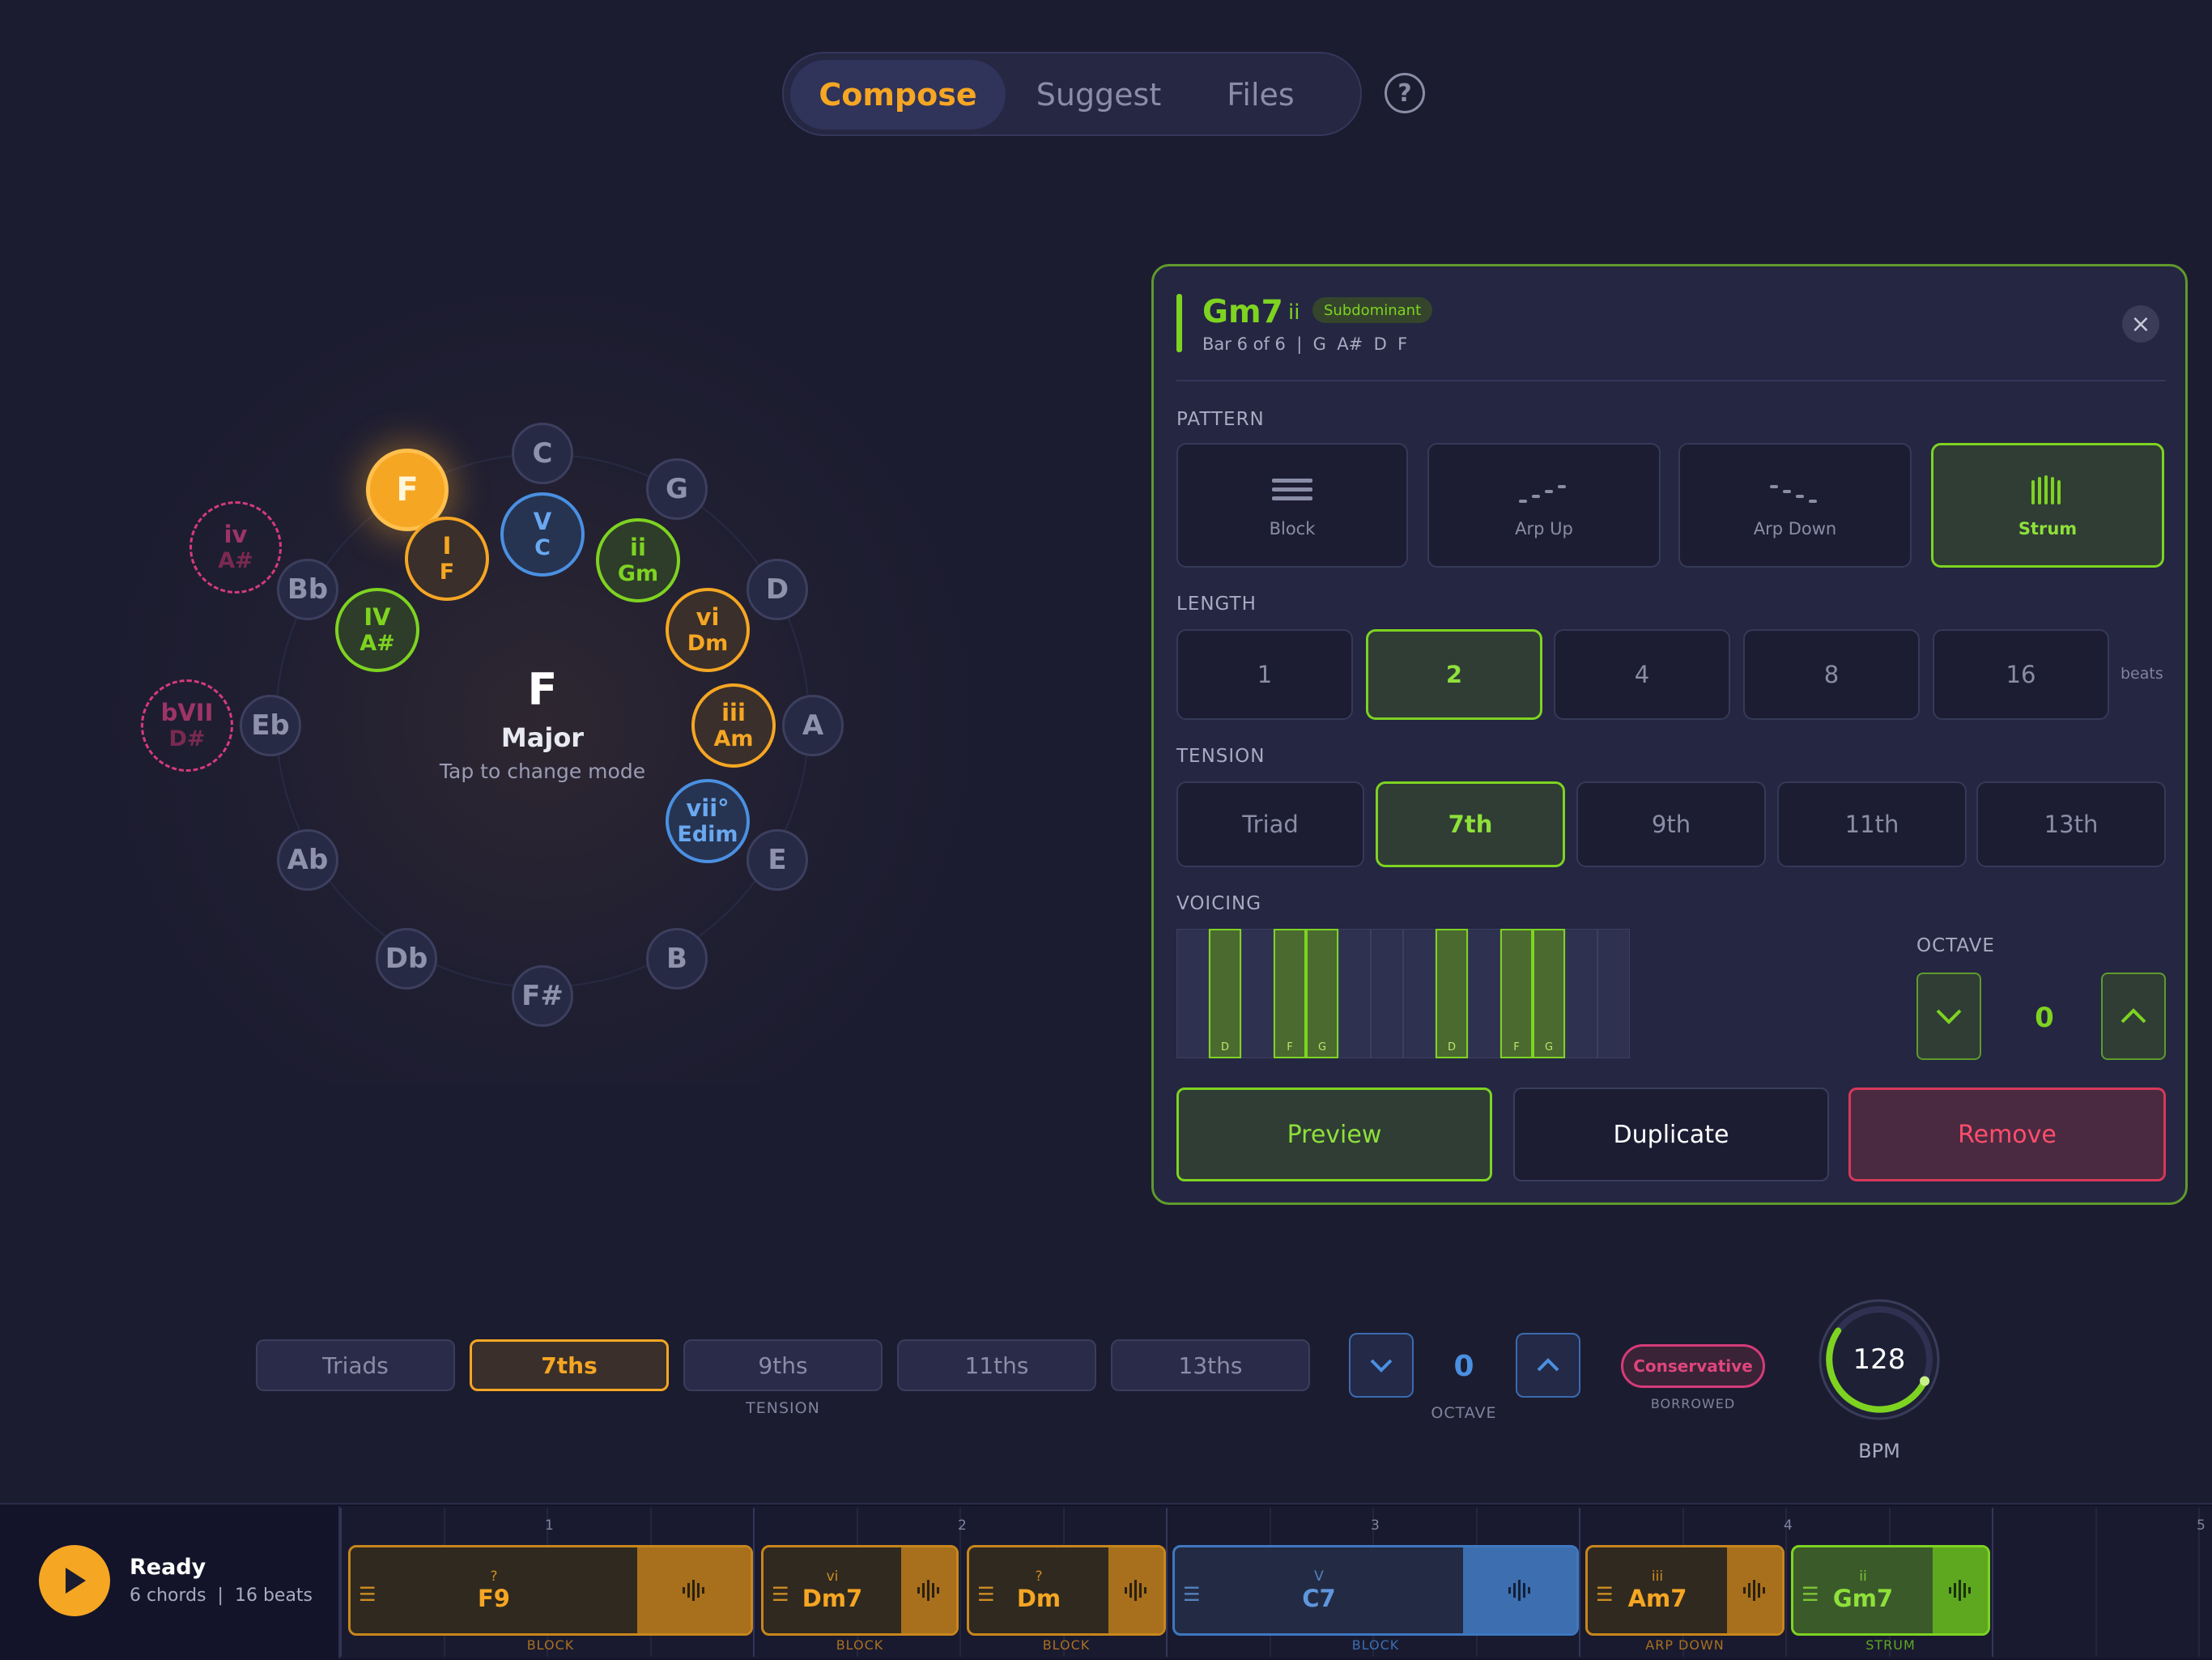 This screenshot has height=1660, width=2212. What do you see at coordinates (1795, 506) in the screenshot?
I see `pattern-arp-down-button: Arp Down` at bounding box center [1795, 506].